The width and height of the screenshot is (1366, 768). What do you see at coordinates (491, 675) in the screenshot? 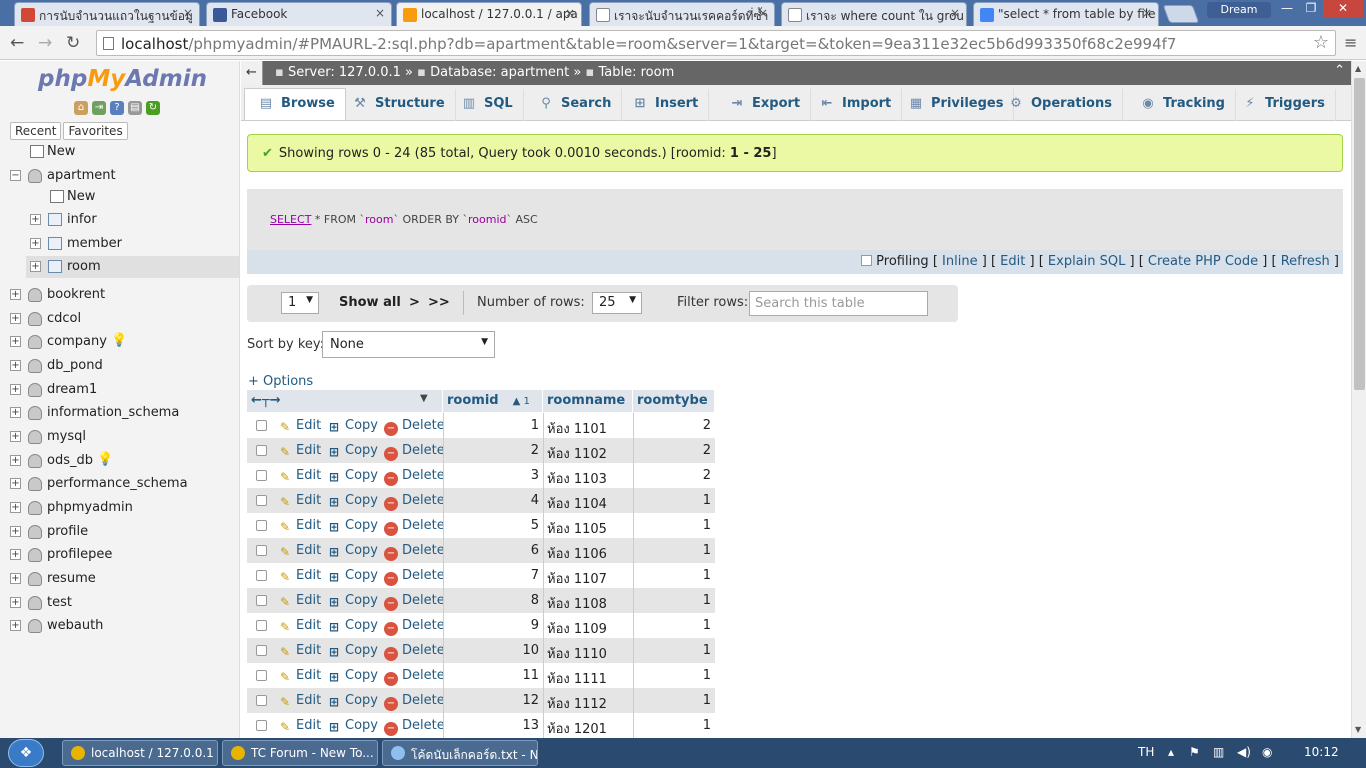
I see `cell-roomid: 11` at bounding box center [491, 675].